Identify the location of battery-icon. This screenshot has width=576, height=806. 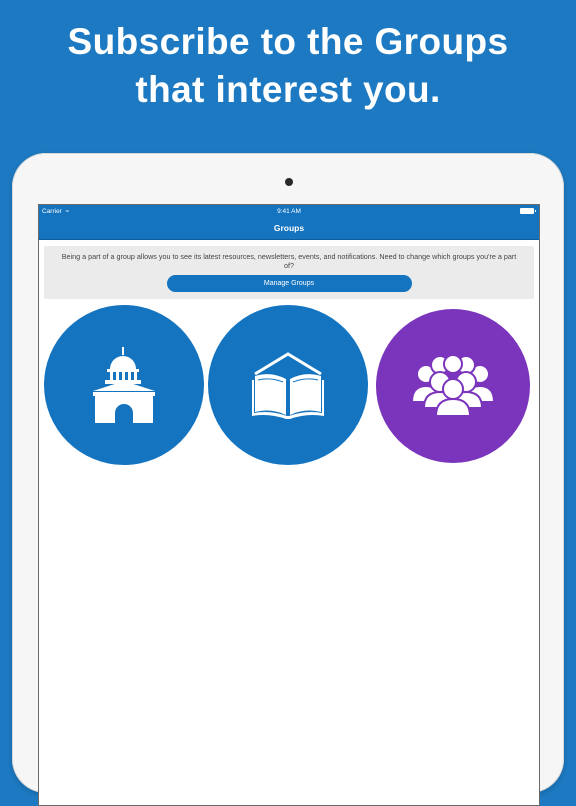
(528, 211).